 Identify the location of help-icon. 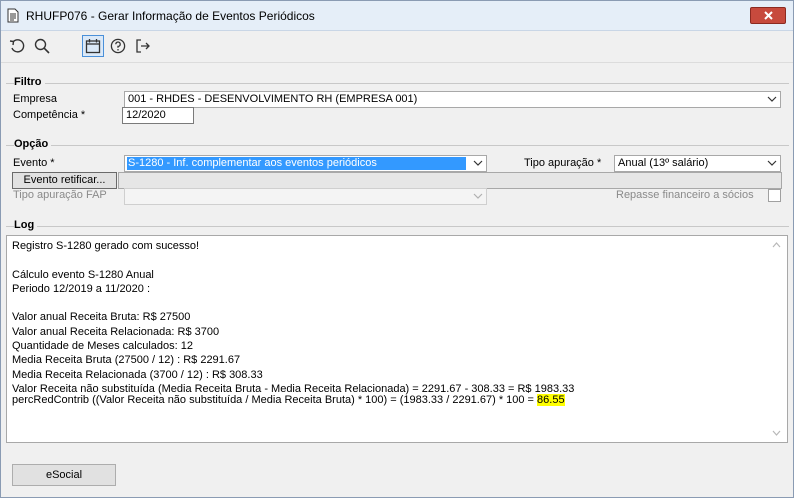
(118, 46).